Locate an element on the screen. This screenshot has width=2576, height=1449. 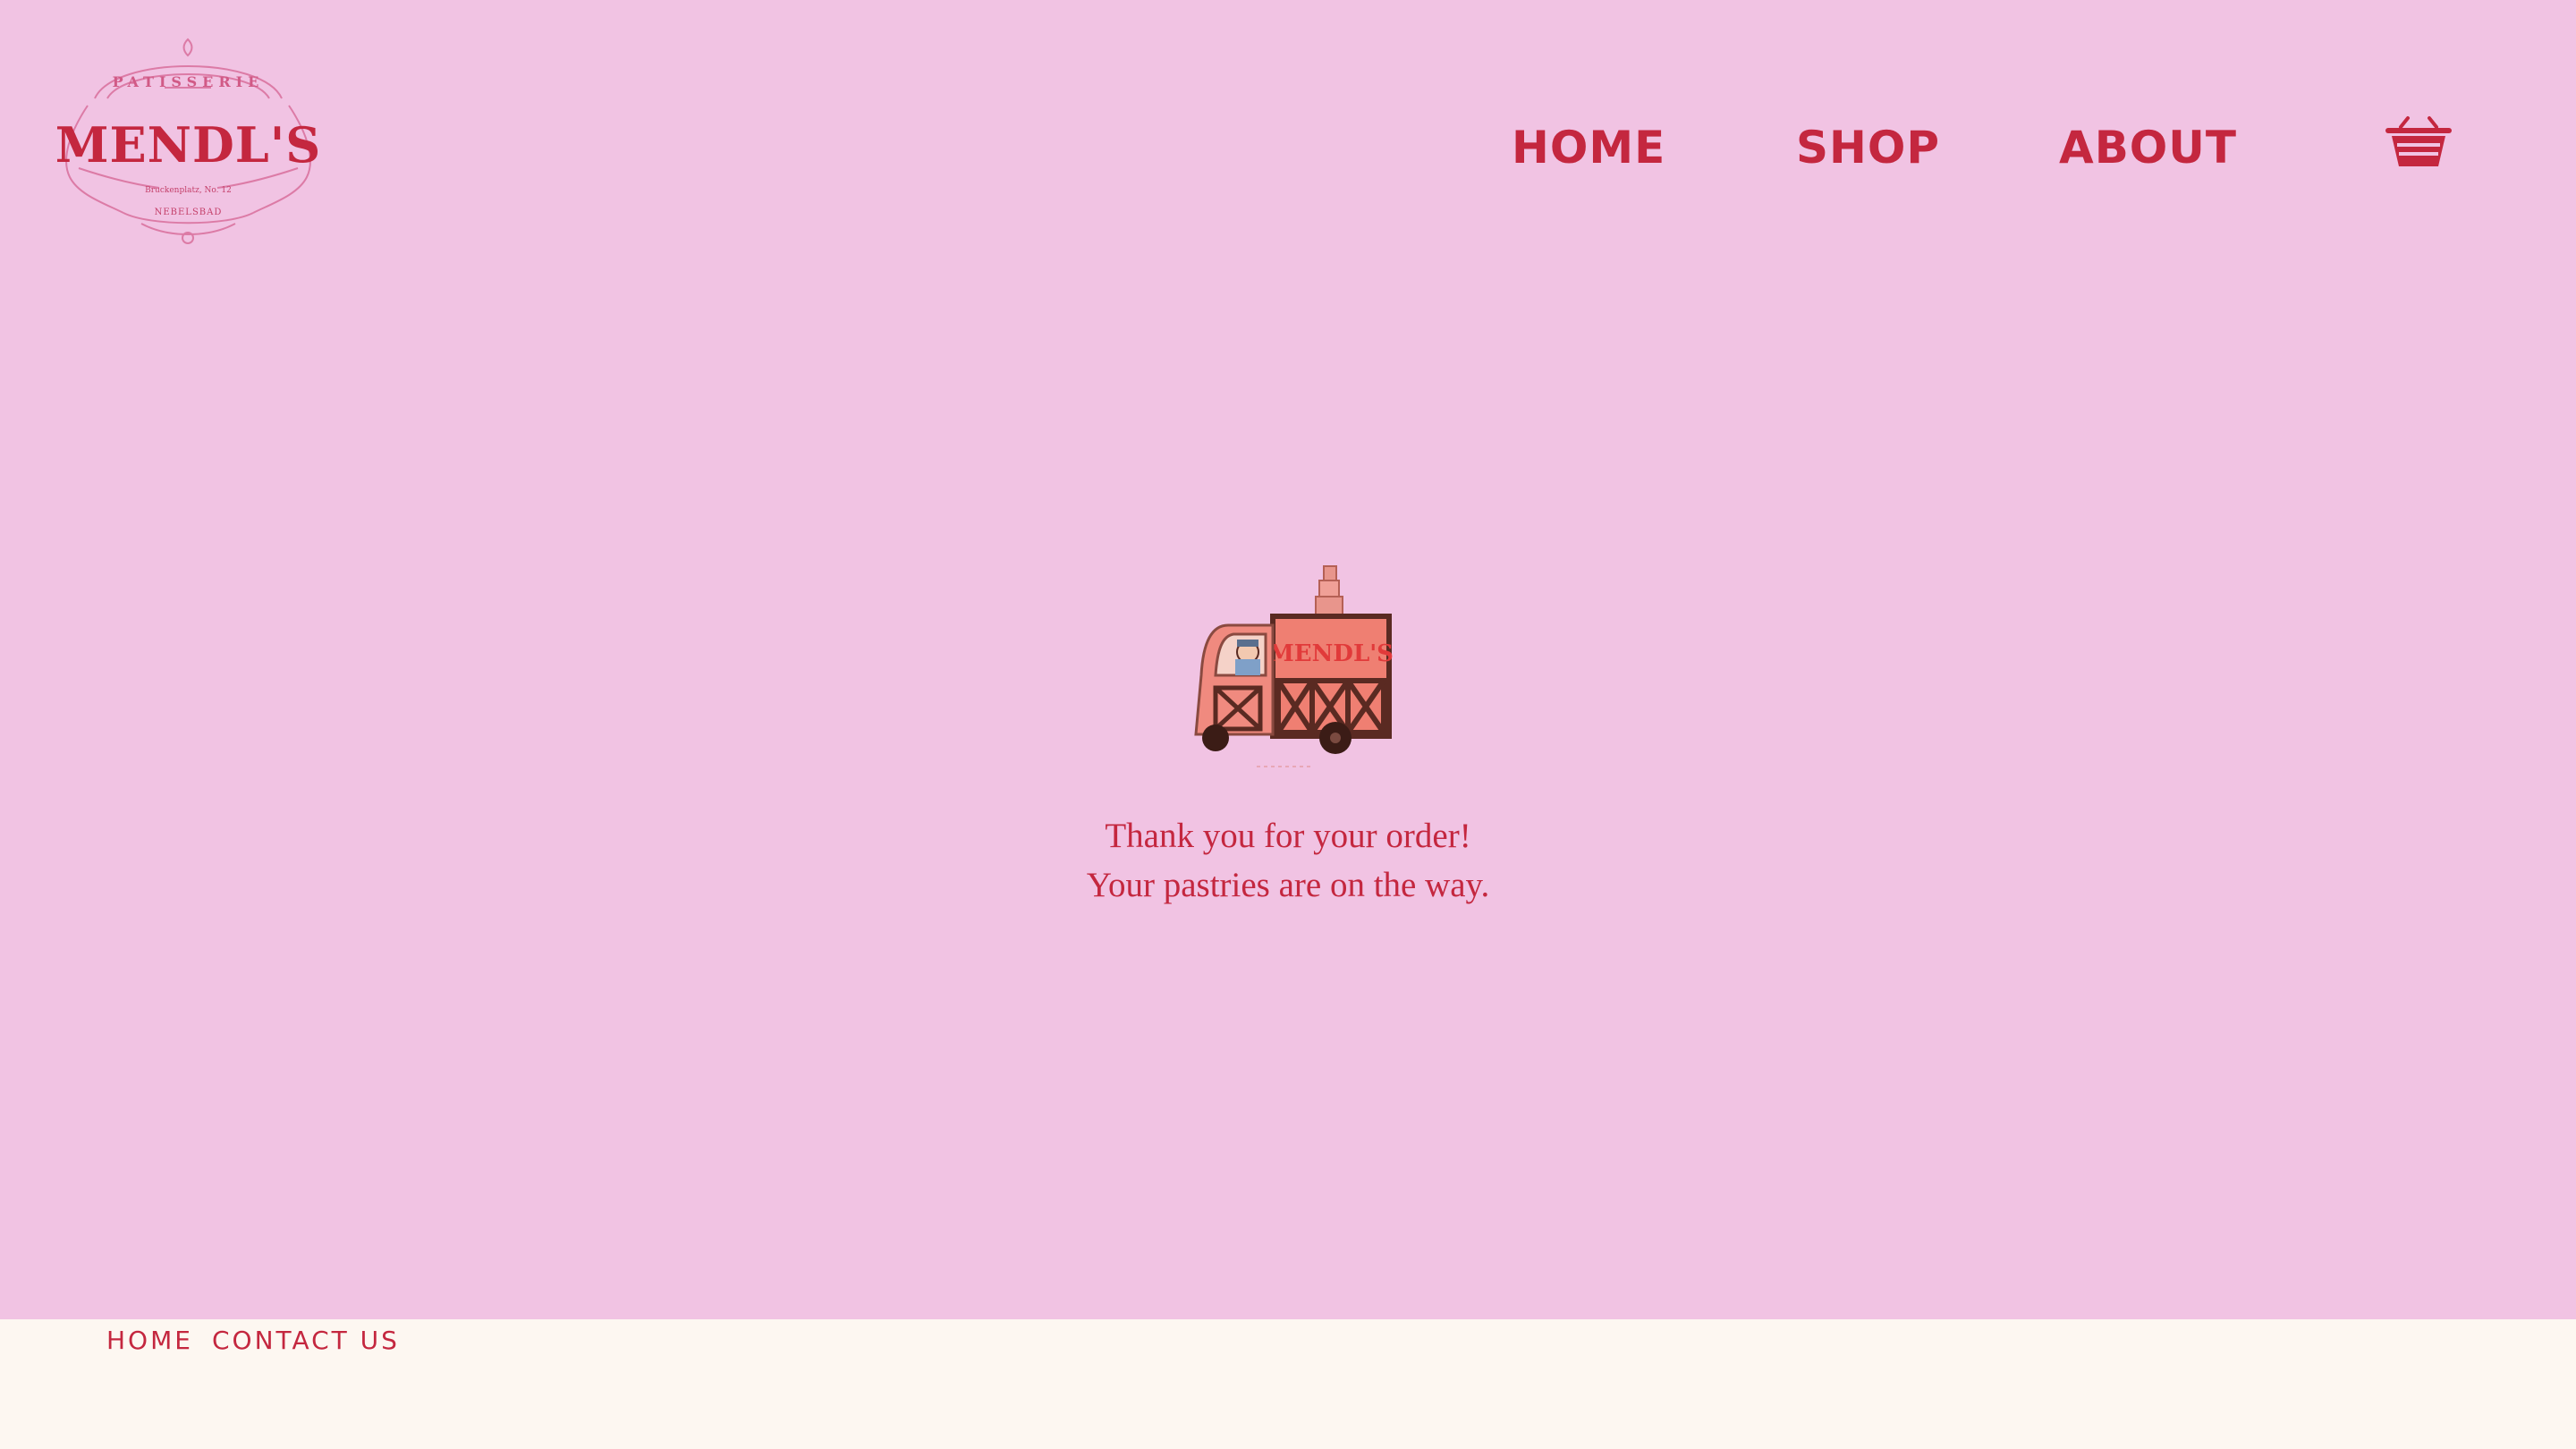
logo-city: NEBELSBAD is located at coordinates (188, 212).